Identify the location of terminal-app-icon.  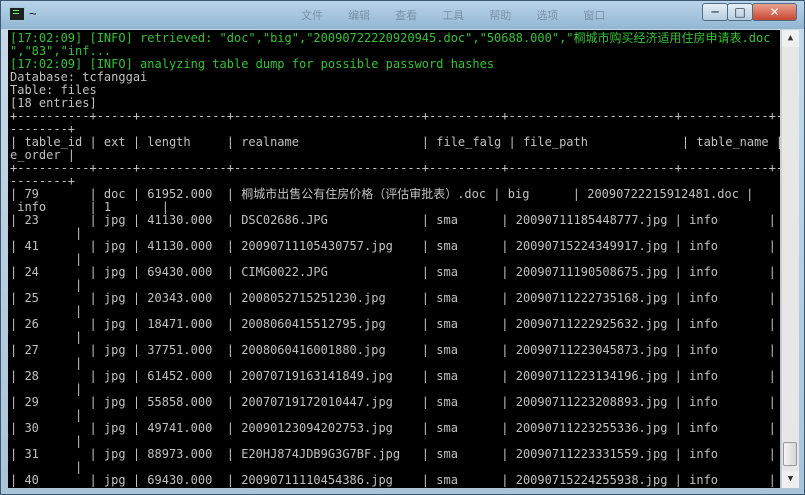
(17, 14).